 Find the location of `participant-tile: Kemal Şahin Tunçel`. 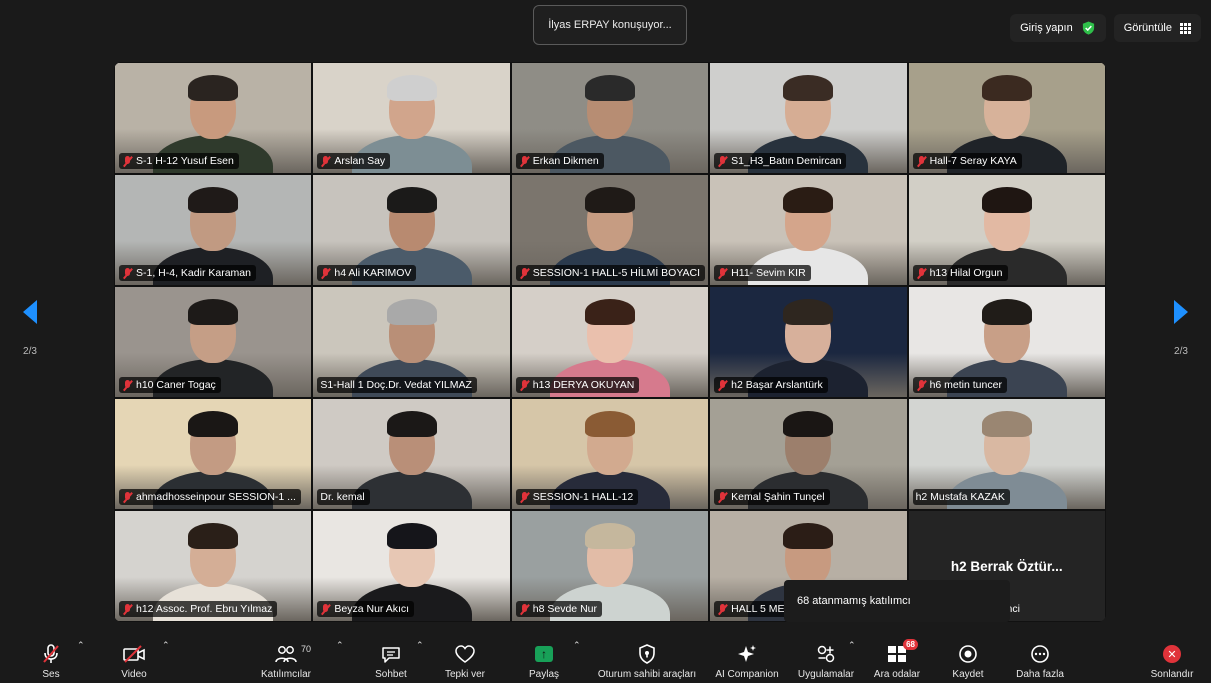

participant-tile: Kemal Şahin Tunçel is located at coordinates (808, 454).